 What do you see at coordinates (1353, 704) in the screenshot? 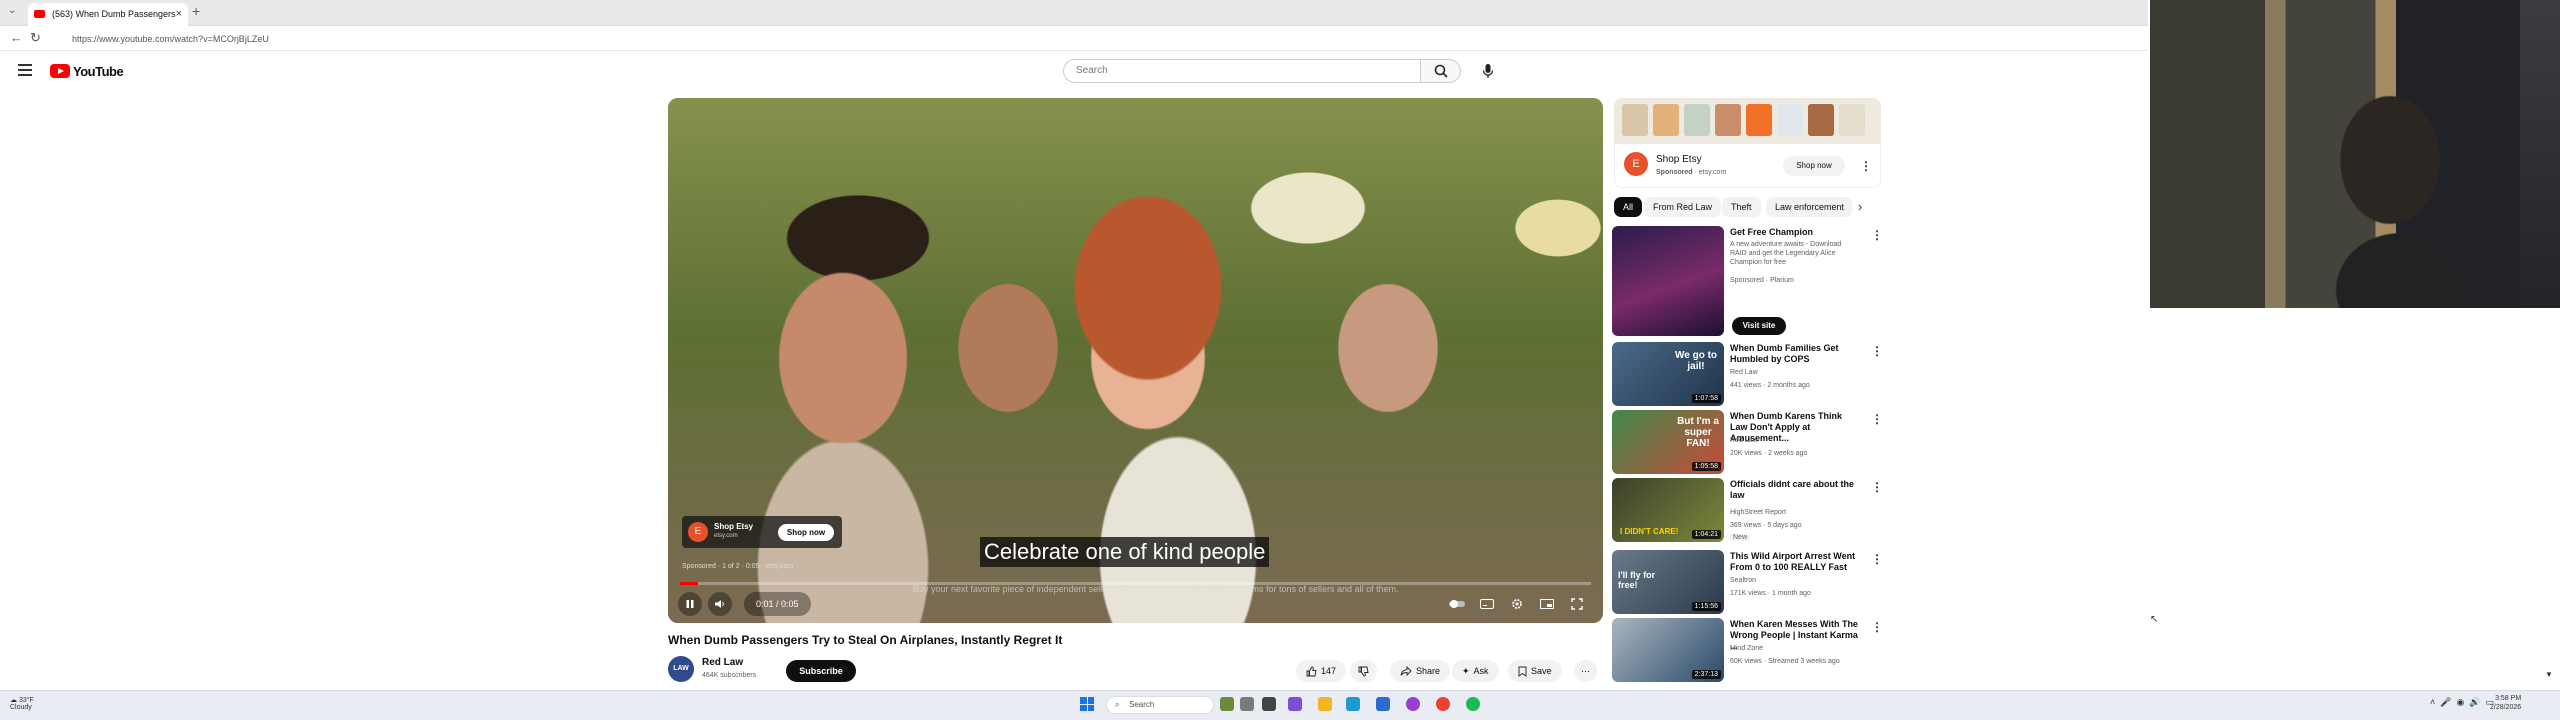
I see `edge-icon` at bounding box center [1353, 704].